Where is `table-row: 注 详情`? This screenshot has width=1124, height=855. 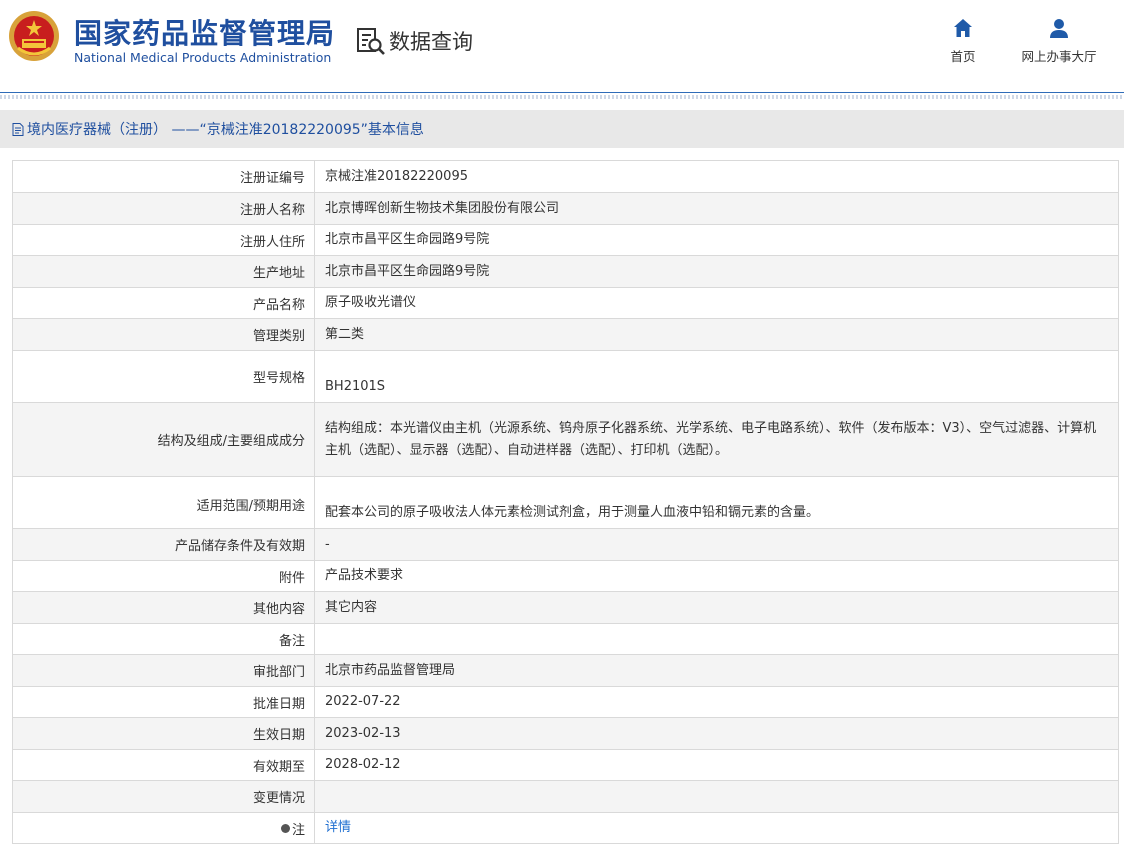
table-row: 注 详情 is located at coordinates (565, 828).